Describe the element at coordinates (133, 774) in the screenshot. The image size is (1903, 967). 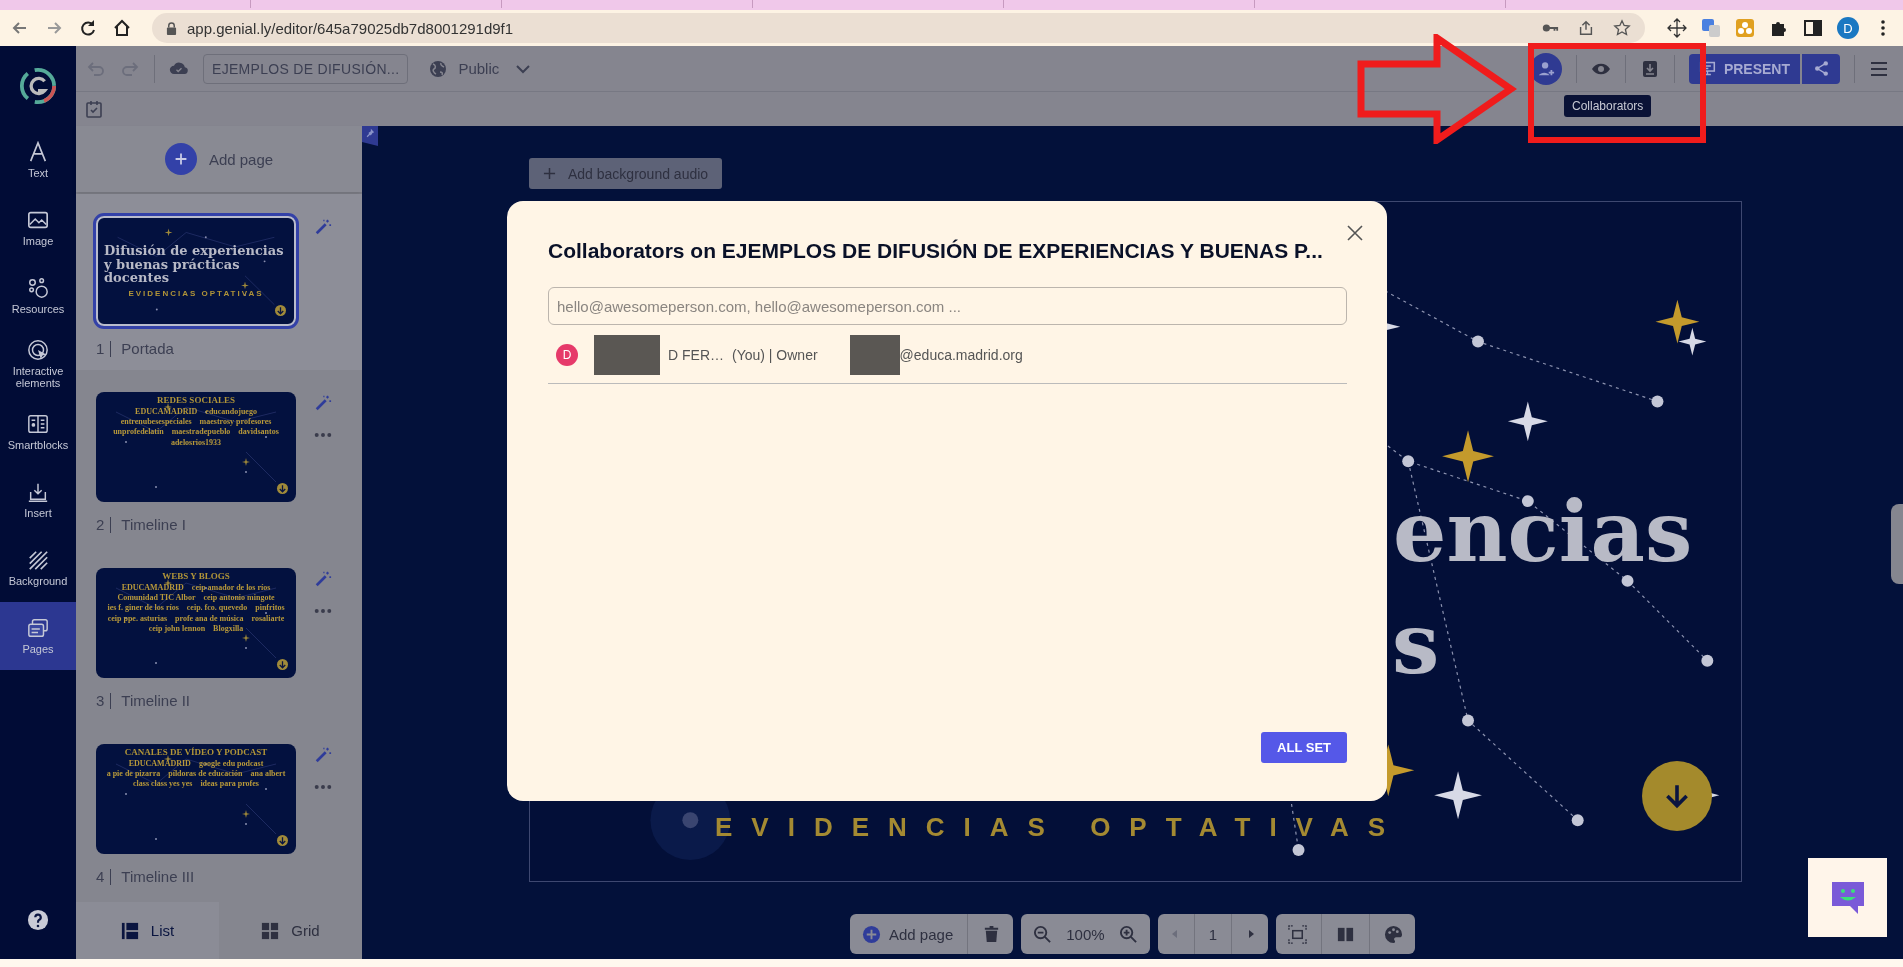
I see `thumbnail-label: a pie de pizarra` at that location.